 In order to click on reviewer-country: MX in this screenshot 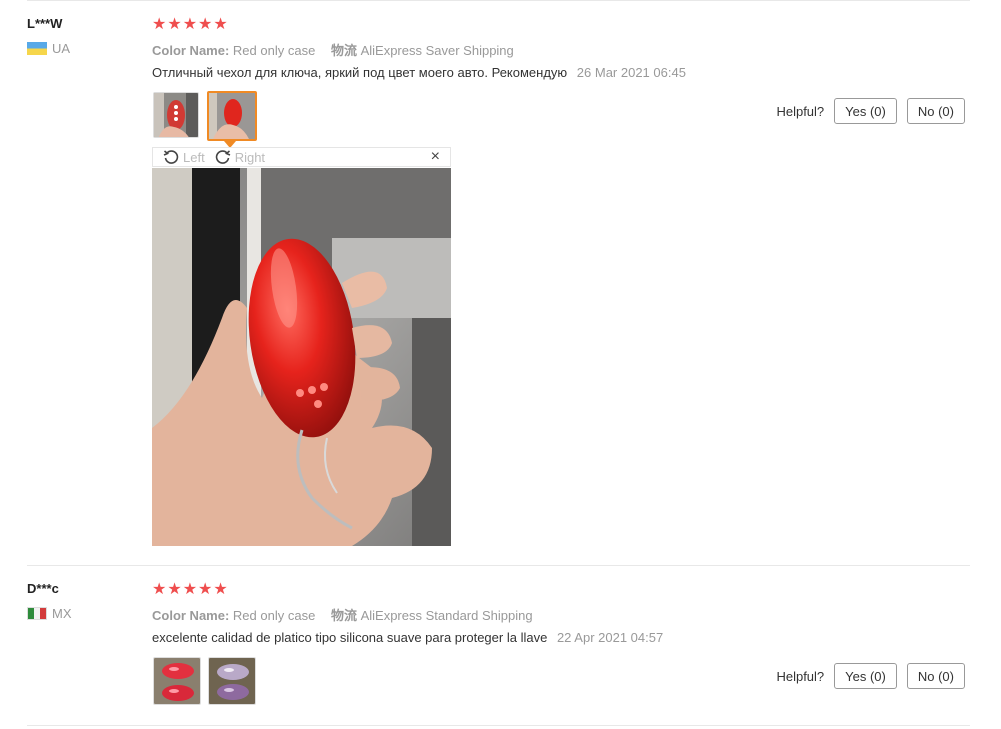, I will do `click(49, 613)`.